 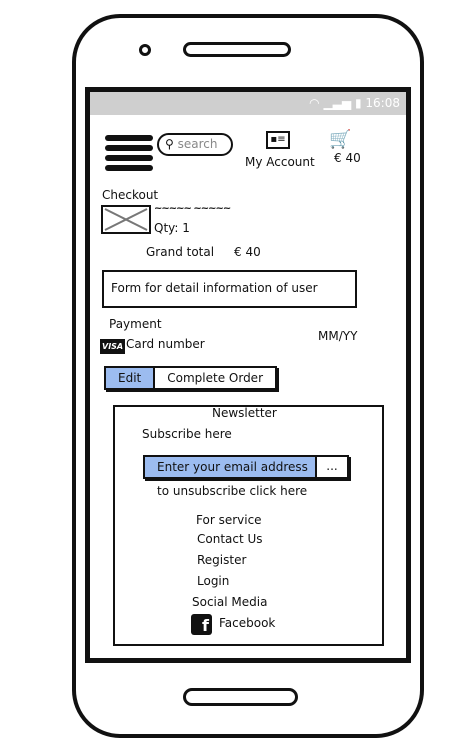 What do you see at coordinates (221, 560) in the screenshot?
I see `footer-register: Register` at bounding box center [221, 560].